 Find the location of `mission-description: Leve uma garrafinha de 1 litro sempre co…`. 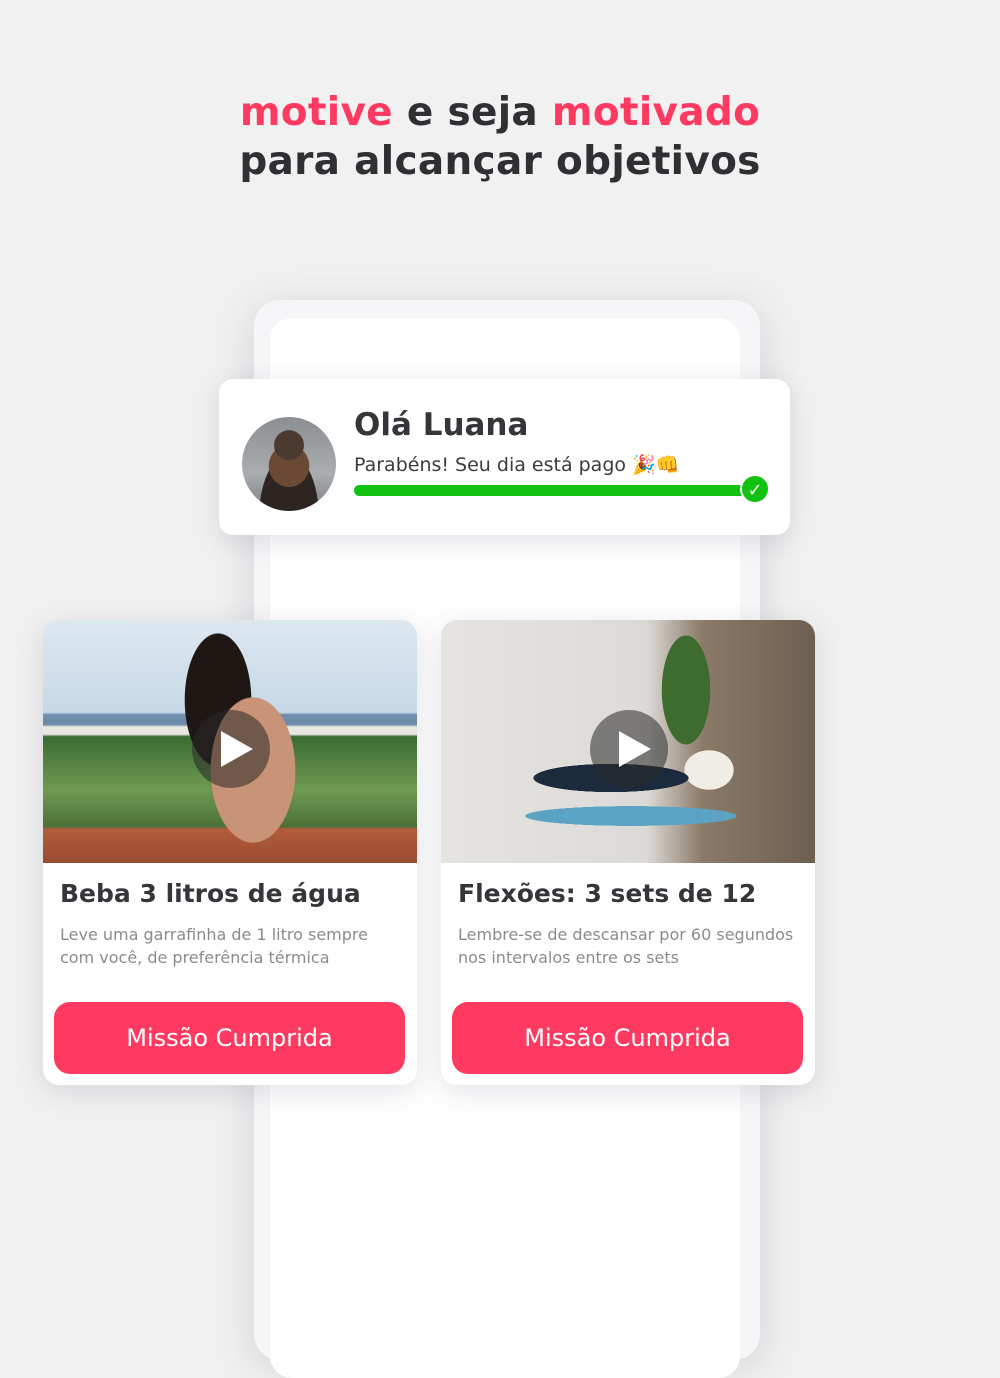

mission-description: Leve uma garrafinha de 1 litro sempre co… is located at coordinates (214, 946).